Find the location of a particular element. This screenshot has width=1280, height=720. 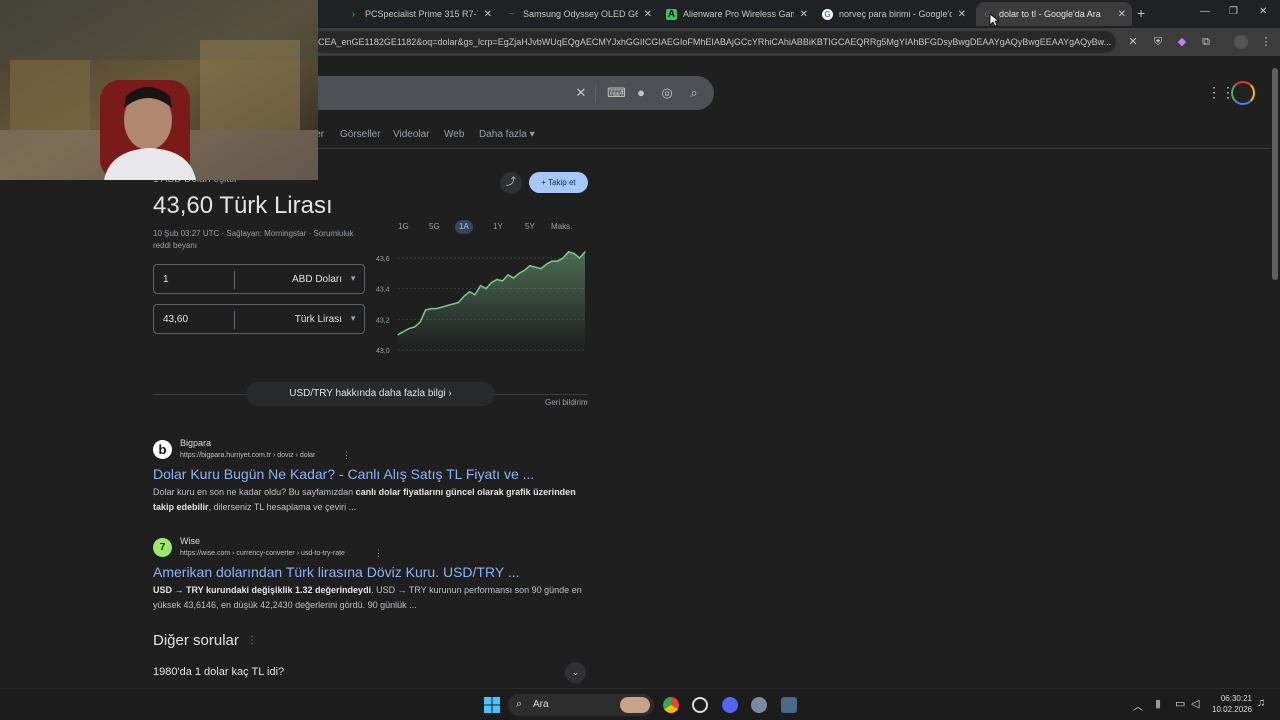

tray-chevron-up-icon: ︿ is located at coordinates (1138, 705).